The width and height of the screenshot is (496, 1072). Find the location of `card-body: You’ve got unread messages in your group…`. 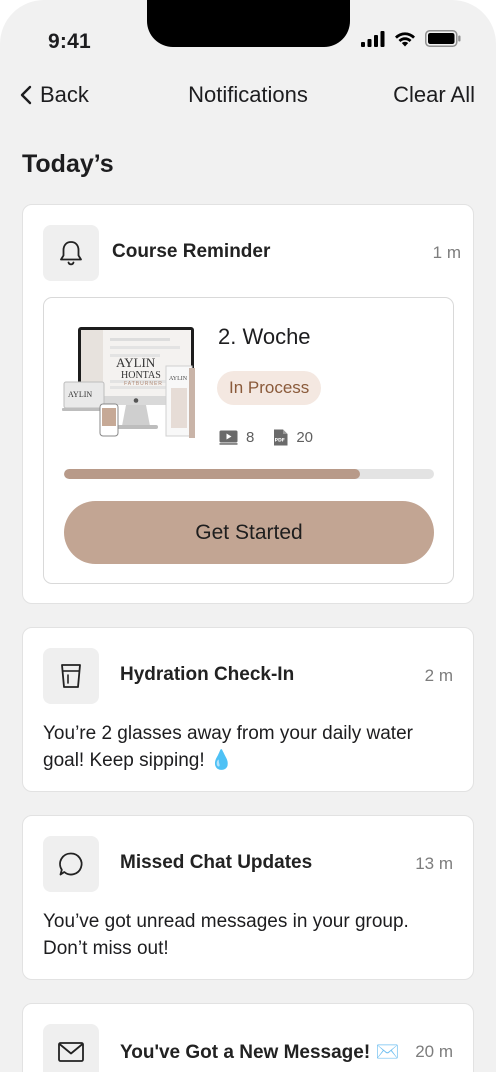

card-body: You’ve got unread messages in your group… is located at coordinates (226, 935).